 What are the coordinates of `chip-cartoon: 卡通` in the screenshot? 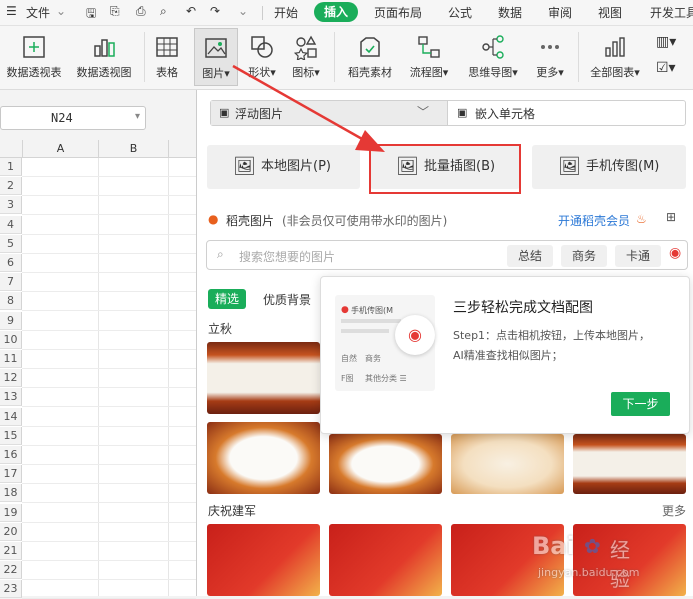 It's located at (638, 256).